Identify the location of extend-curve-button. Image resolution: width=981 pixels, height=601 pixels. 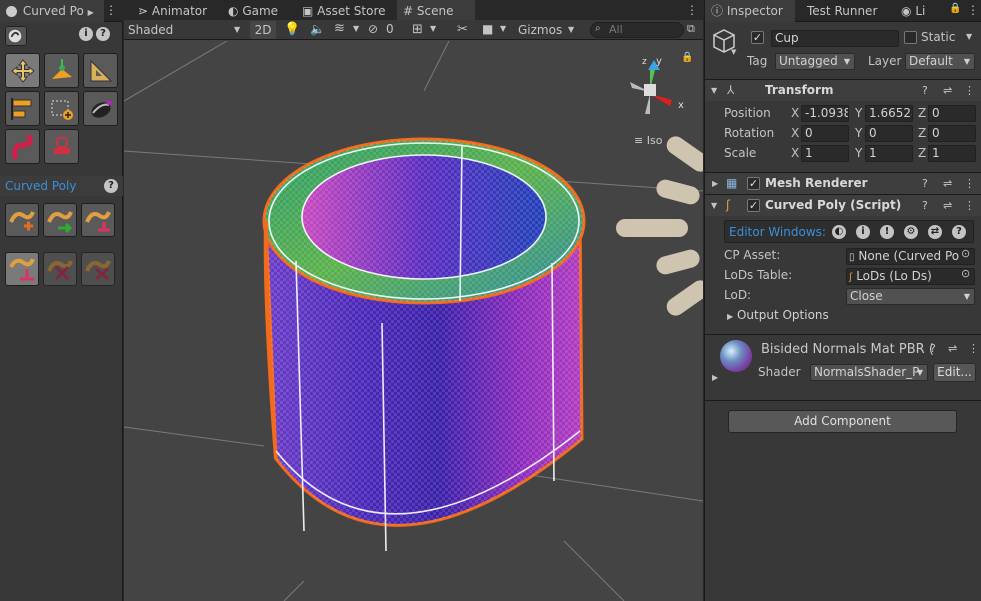
(60, 220).